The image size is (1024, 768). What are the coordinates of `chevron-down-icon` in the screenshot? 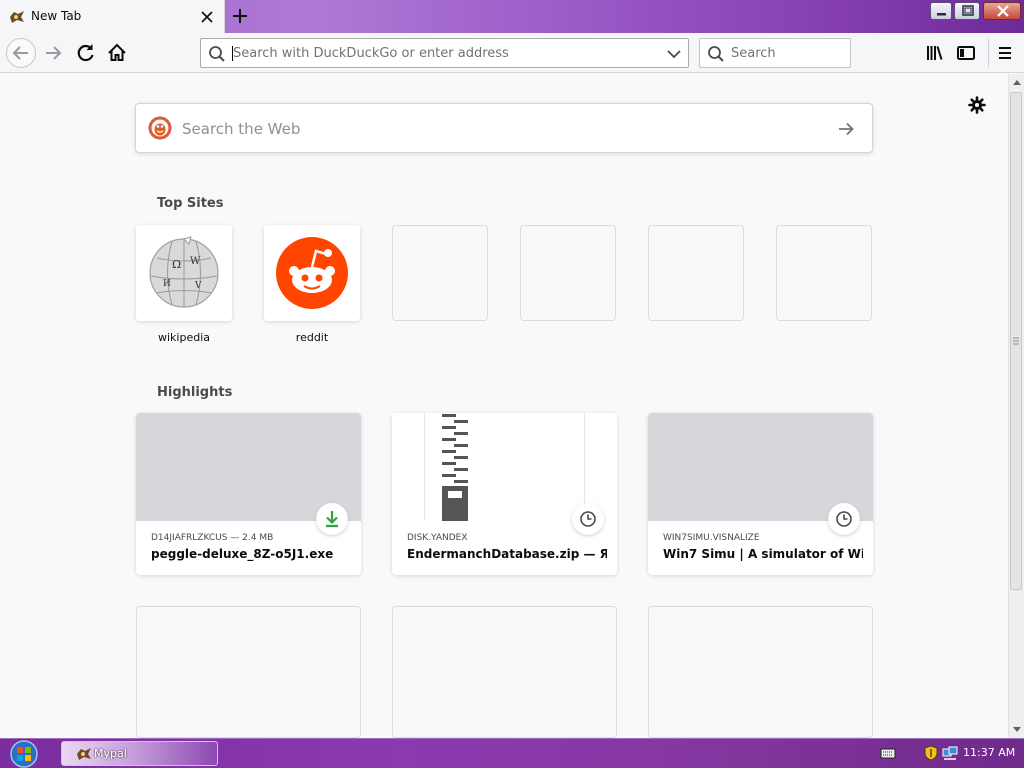 It's located at (674, 54).